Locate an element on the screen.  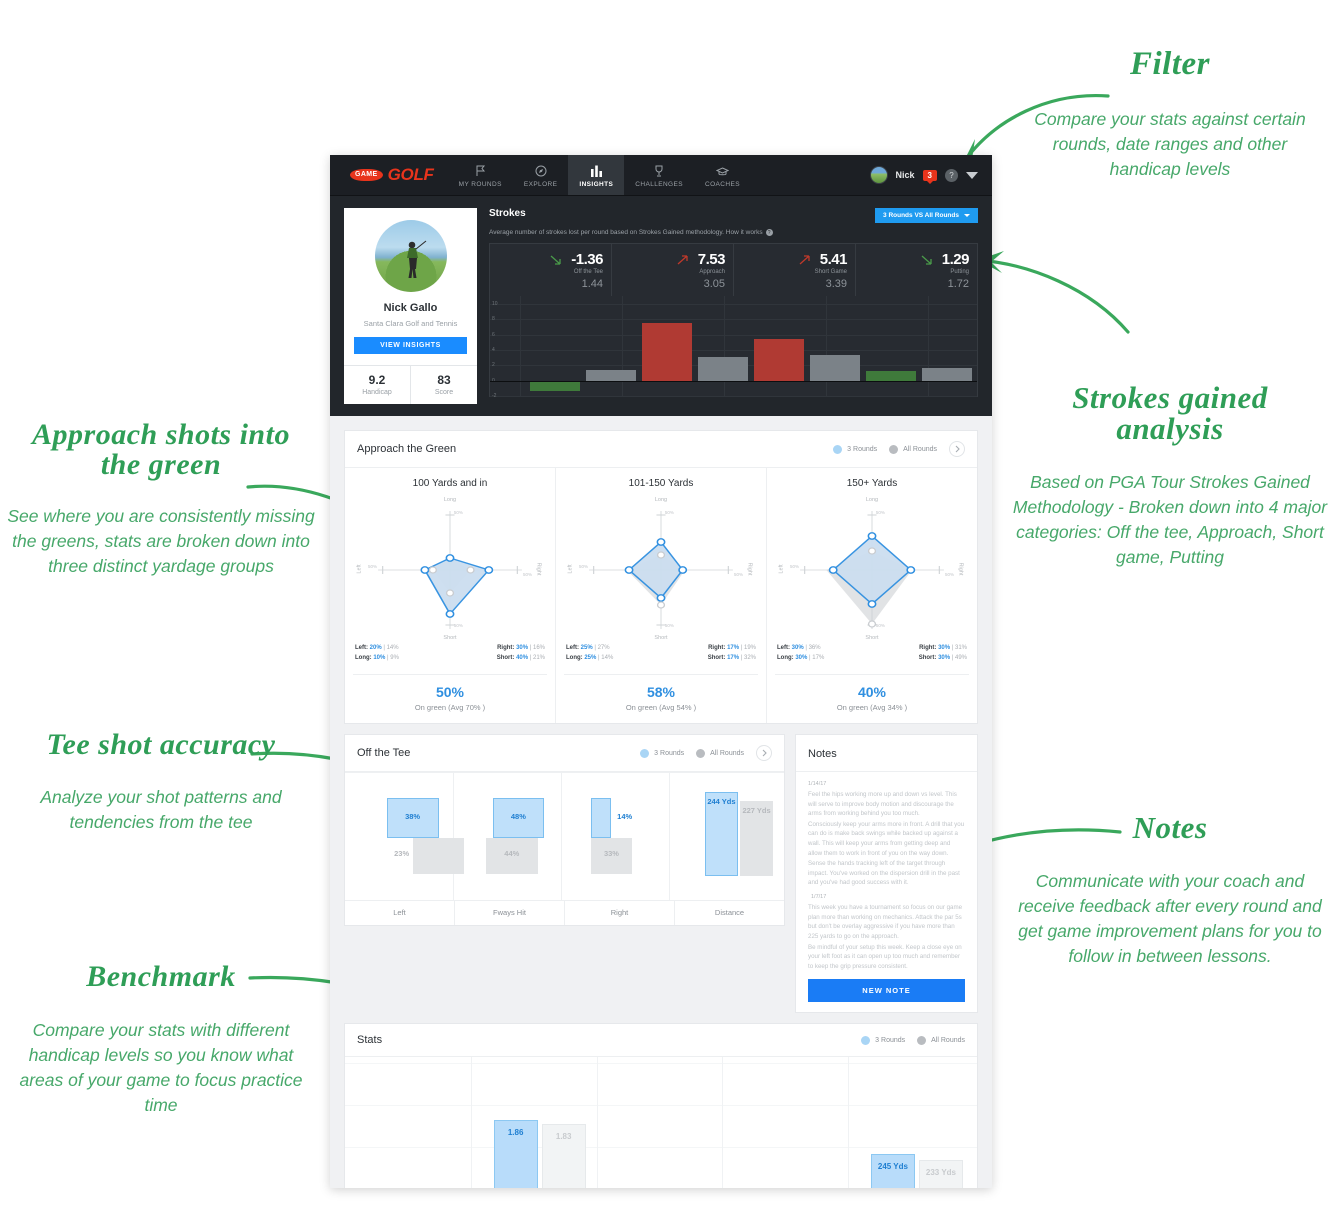
trend-down-icon is located at coordinates (926, 260).